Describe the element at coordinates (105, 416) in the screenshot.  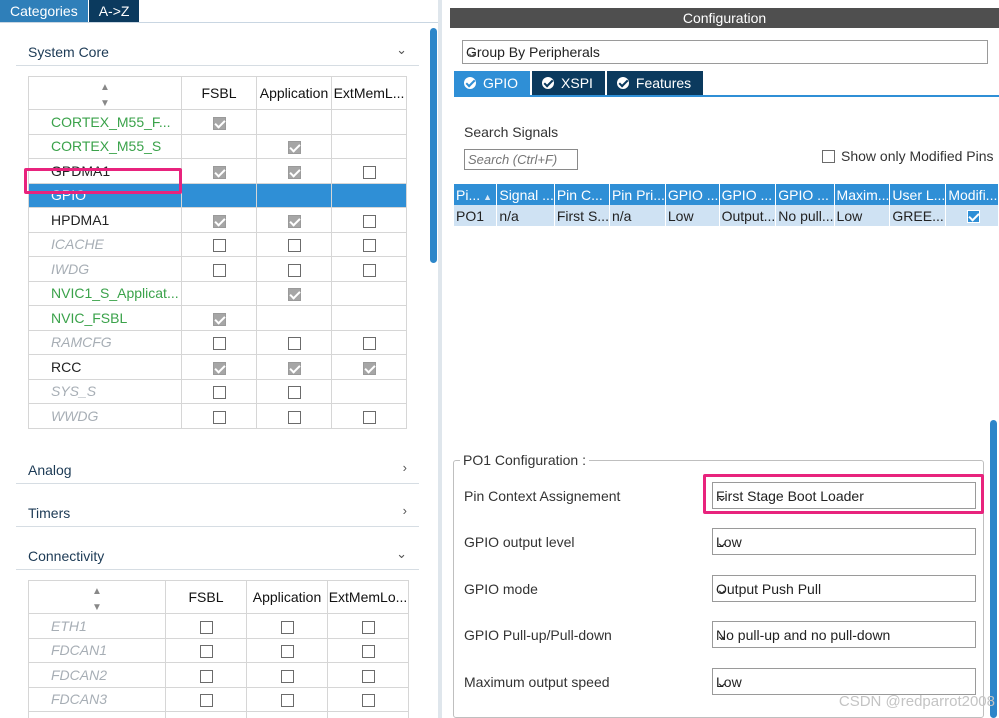
I see `peripheral-name: WWDG` at that location.